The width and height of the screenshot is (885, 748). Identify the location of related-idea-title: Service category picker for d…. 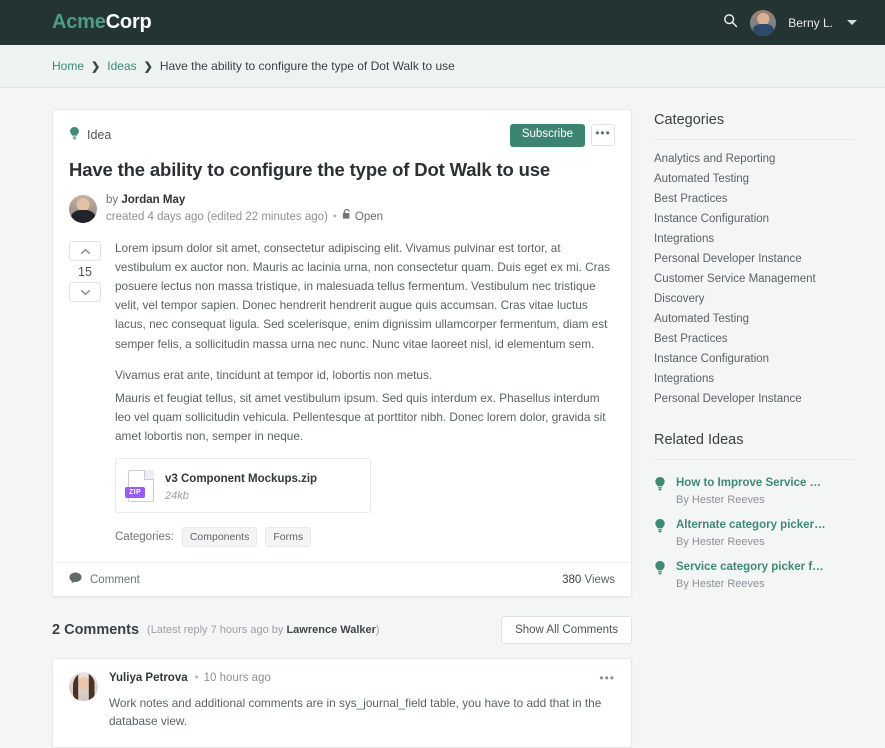
(751, 567).